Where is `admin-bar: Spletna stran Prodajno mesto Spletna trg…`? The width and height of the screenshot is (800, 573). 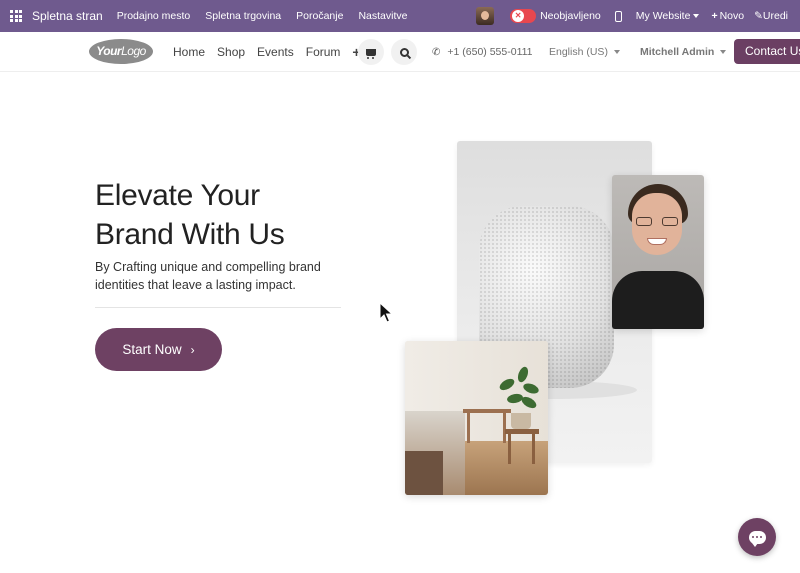
admin-bar: Spletna stran Prodajno mesto Spletna trg… is located at coordinates (400, 16).